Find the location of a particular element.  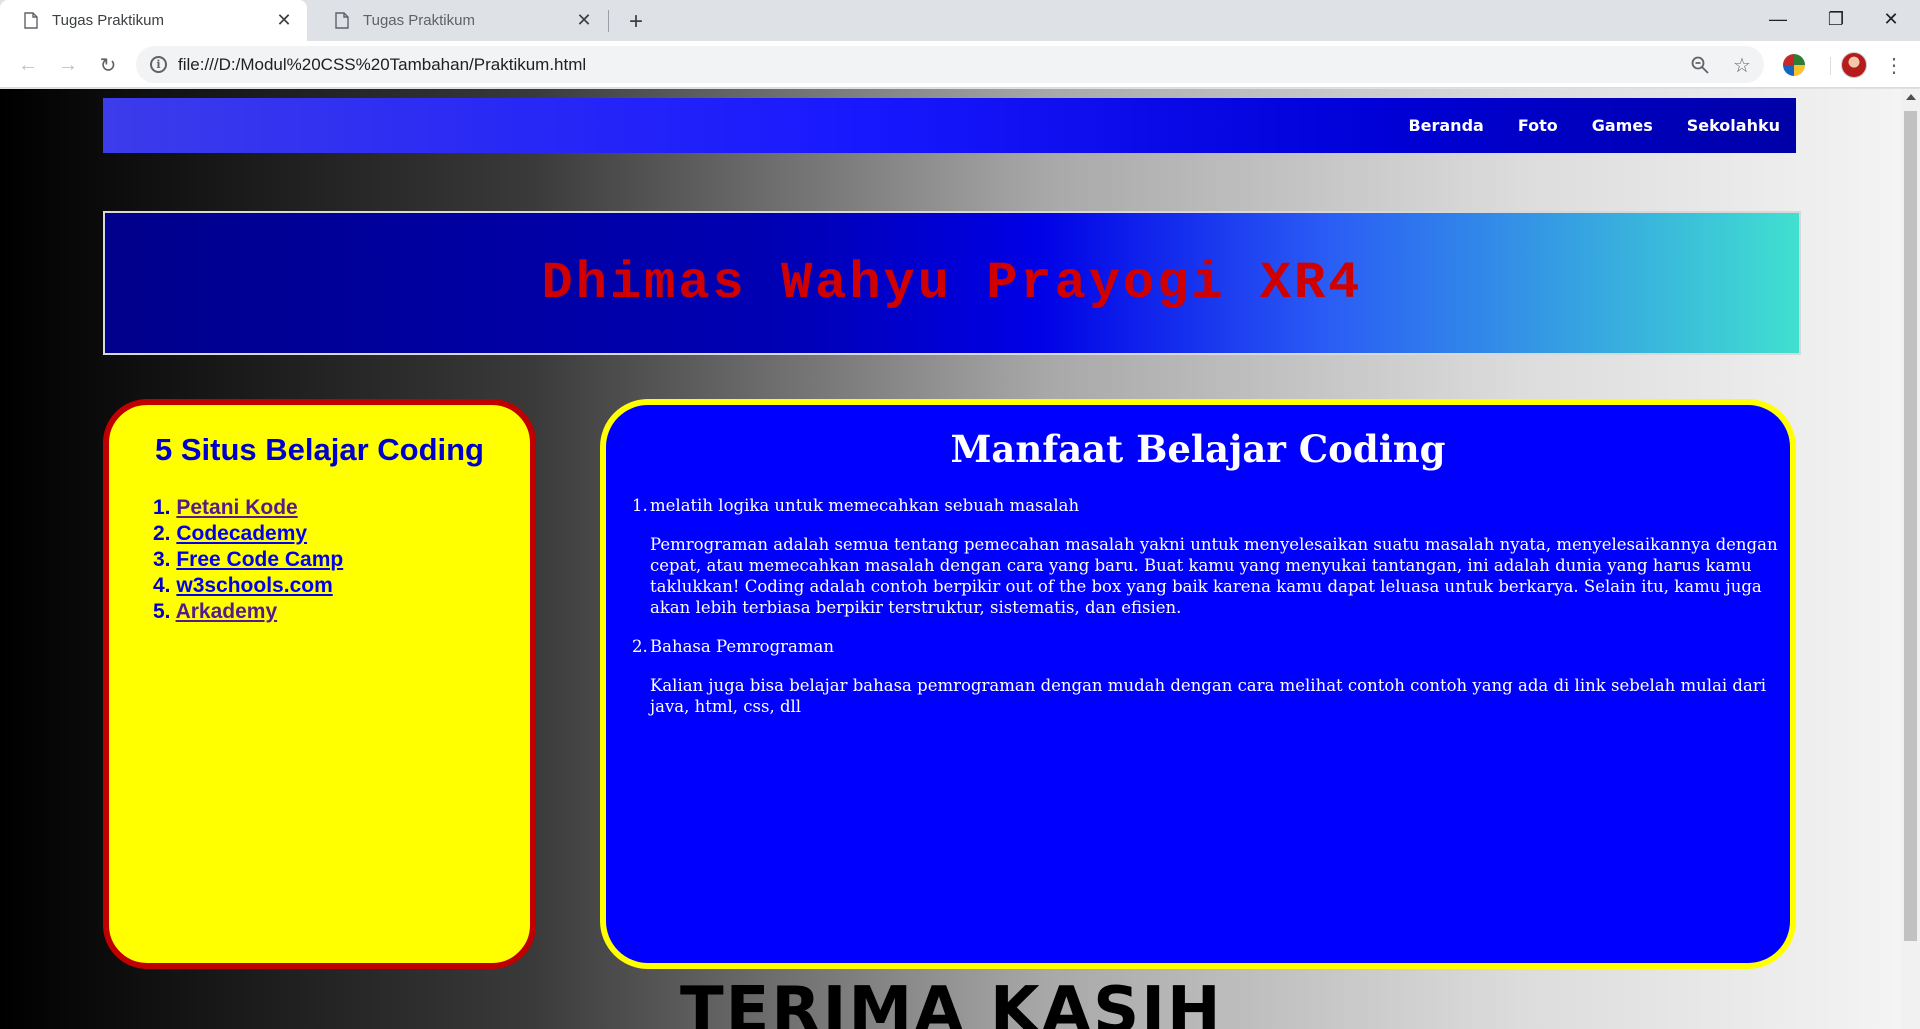

browser-tab-active: Tugas Praktikum ✕ is located at coordinates (153, 20).